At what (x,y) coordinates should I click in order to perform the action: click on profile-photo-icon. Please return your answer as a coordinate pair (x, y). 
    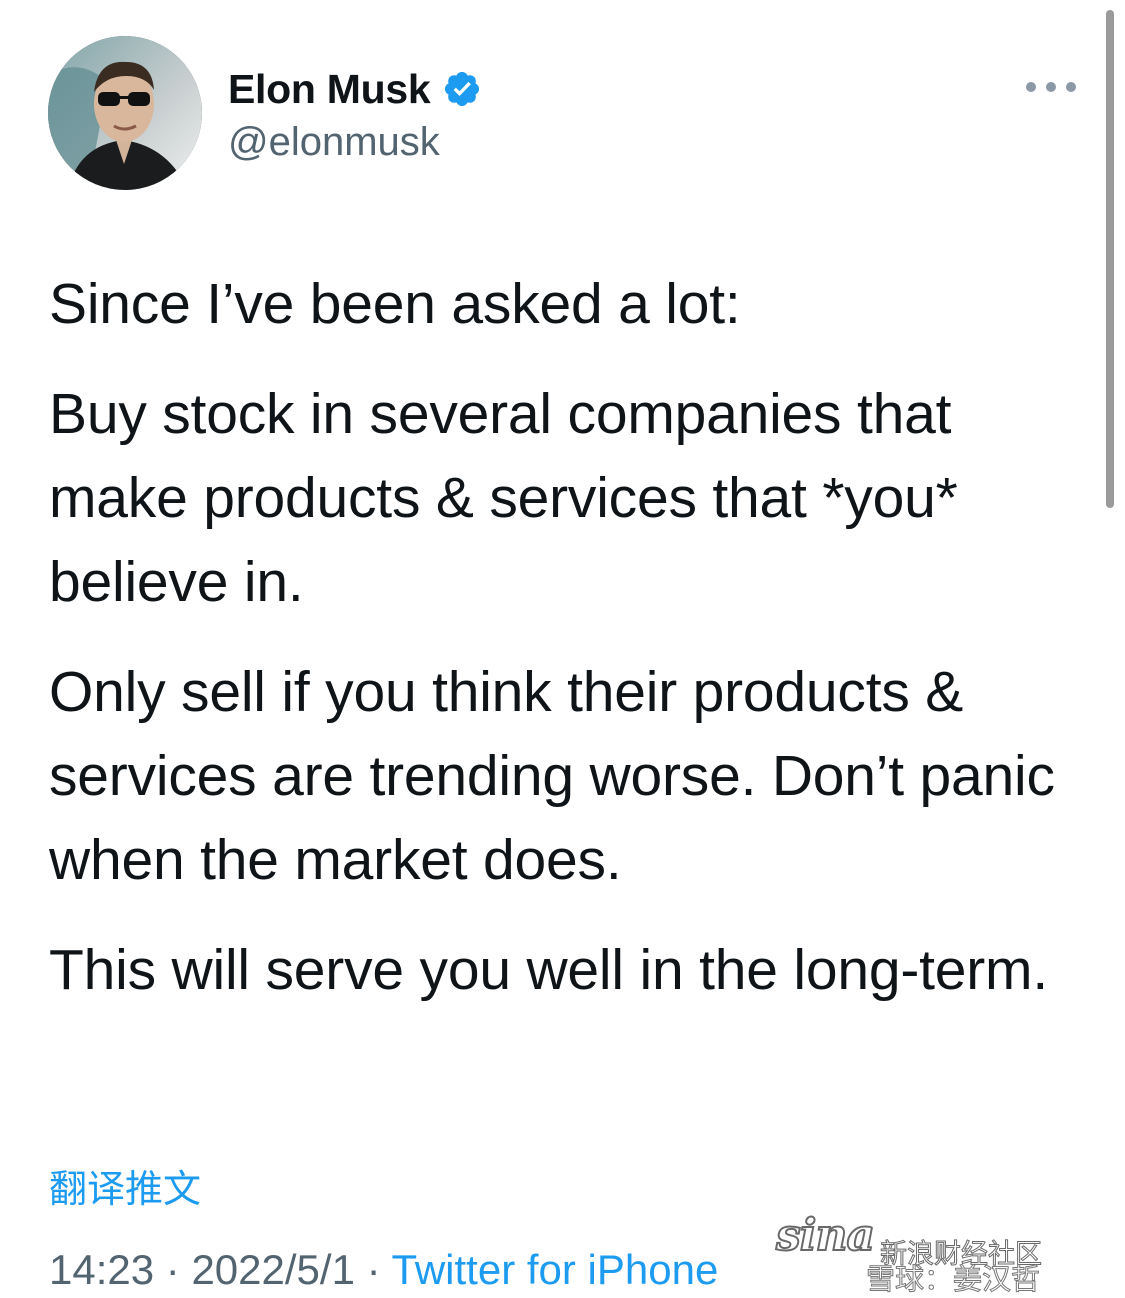
    Looking at the image, I should click on (125, 113).